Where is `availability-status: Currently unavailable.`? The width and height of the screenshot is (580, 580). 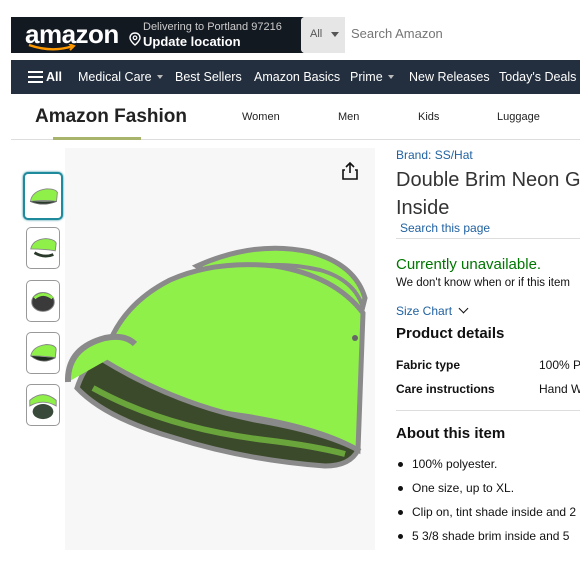
availability-status: Currently unavailable. is located at coordinates (469, 264).